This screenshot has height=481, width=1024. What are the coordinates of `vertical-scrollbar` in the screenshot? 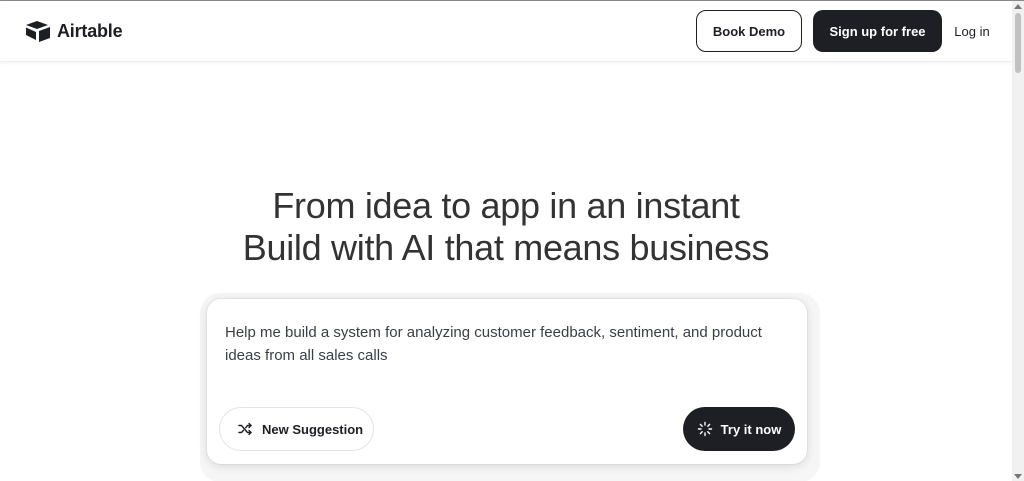 It's located at (1018, 241).